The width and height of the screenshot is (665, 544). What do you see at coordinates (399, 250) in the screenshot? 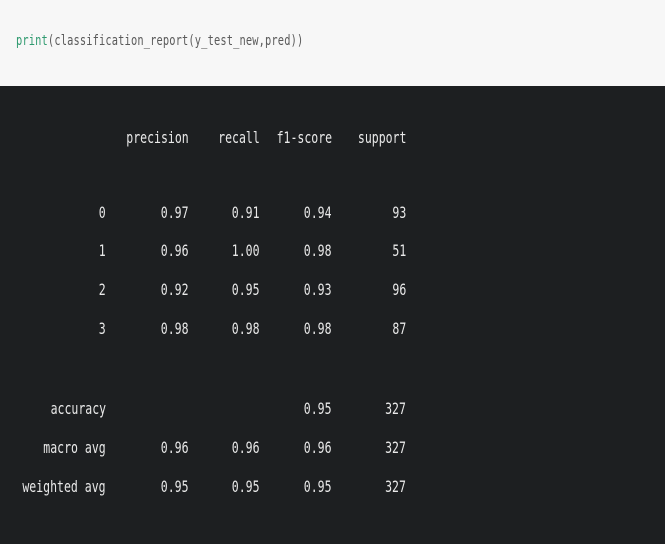
I see `support-value: 51` at bounding box center [399, 250].